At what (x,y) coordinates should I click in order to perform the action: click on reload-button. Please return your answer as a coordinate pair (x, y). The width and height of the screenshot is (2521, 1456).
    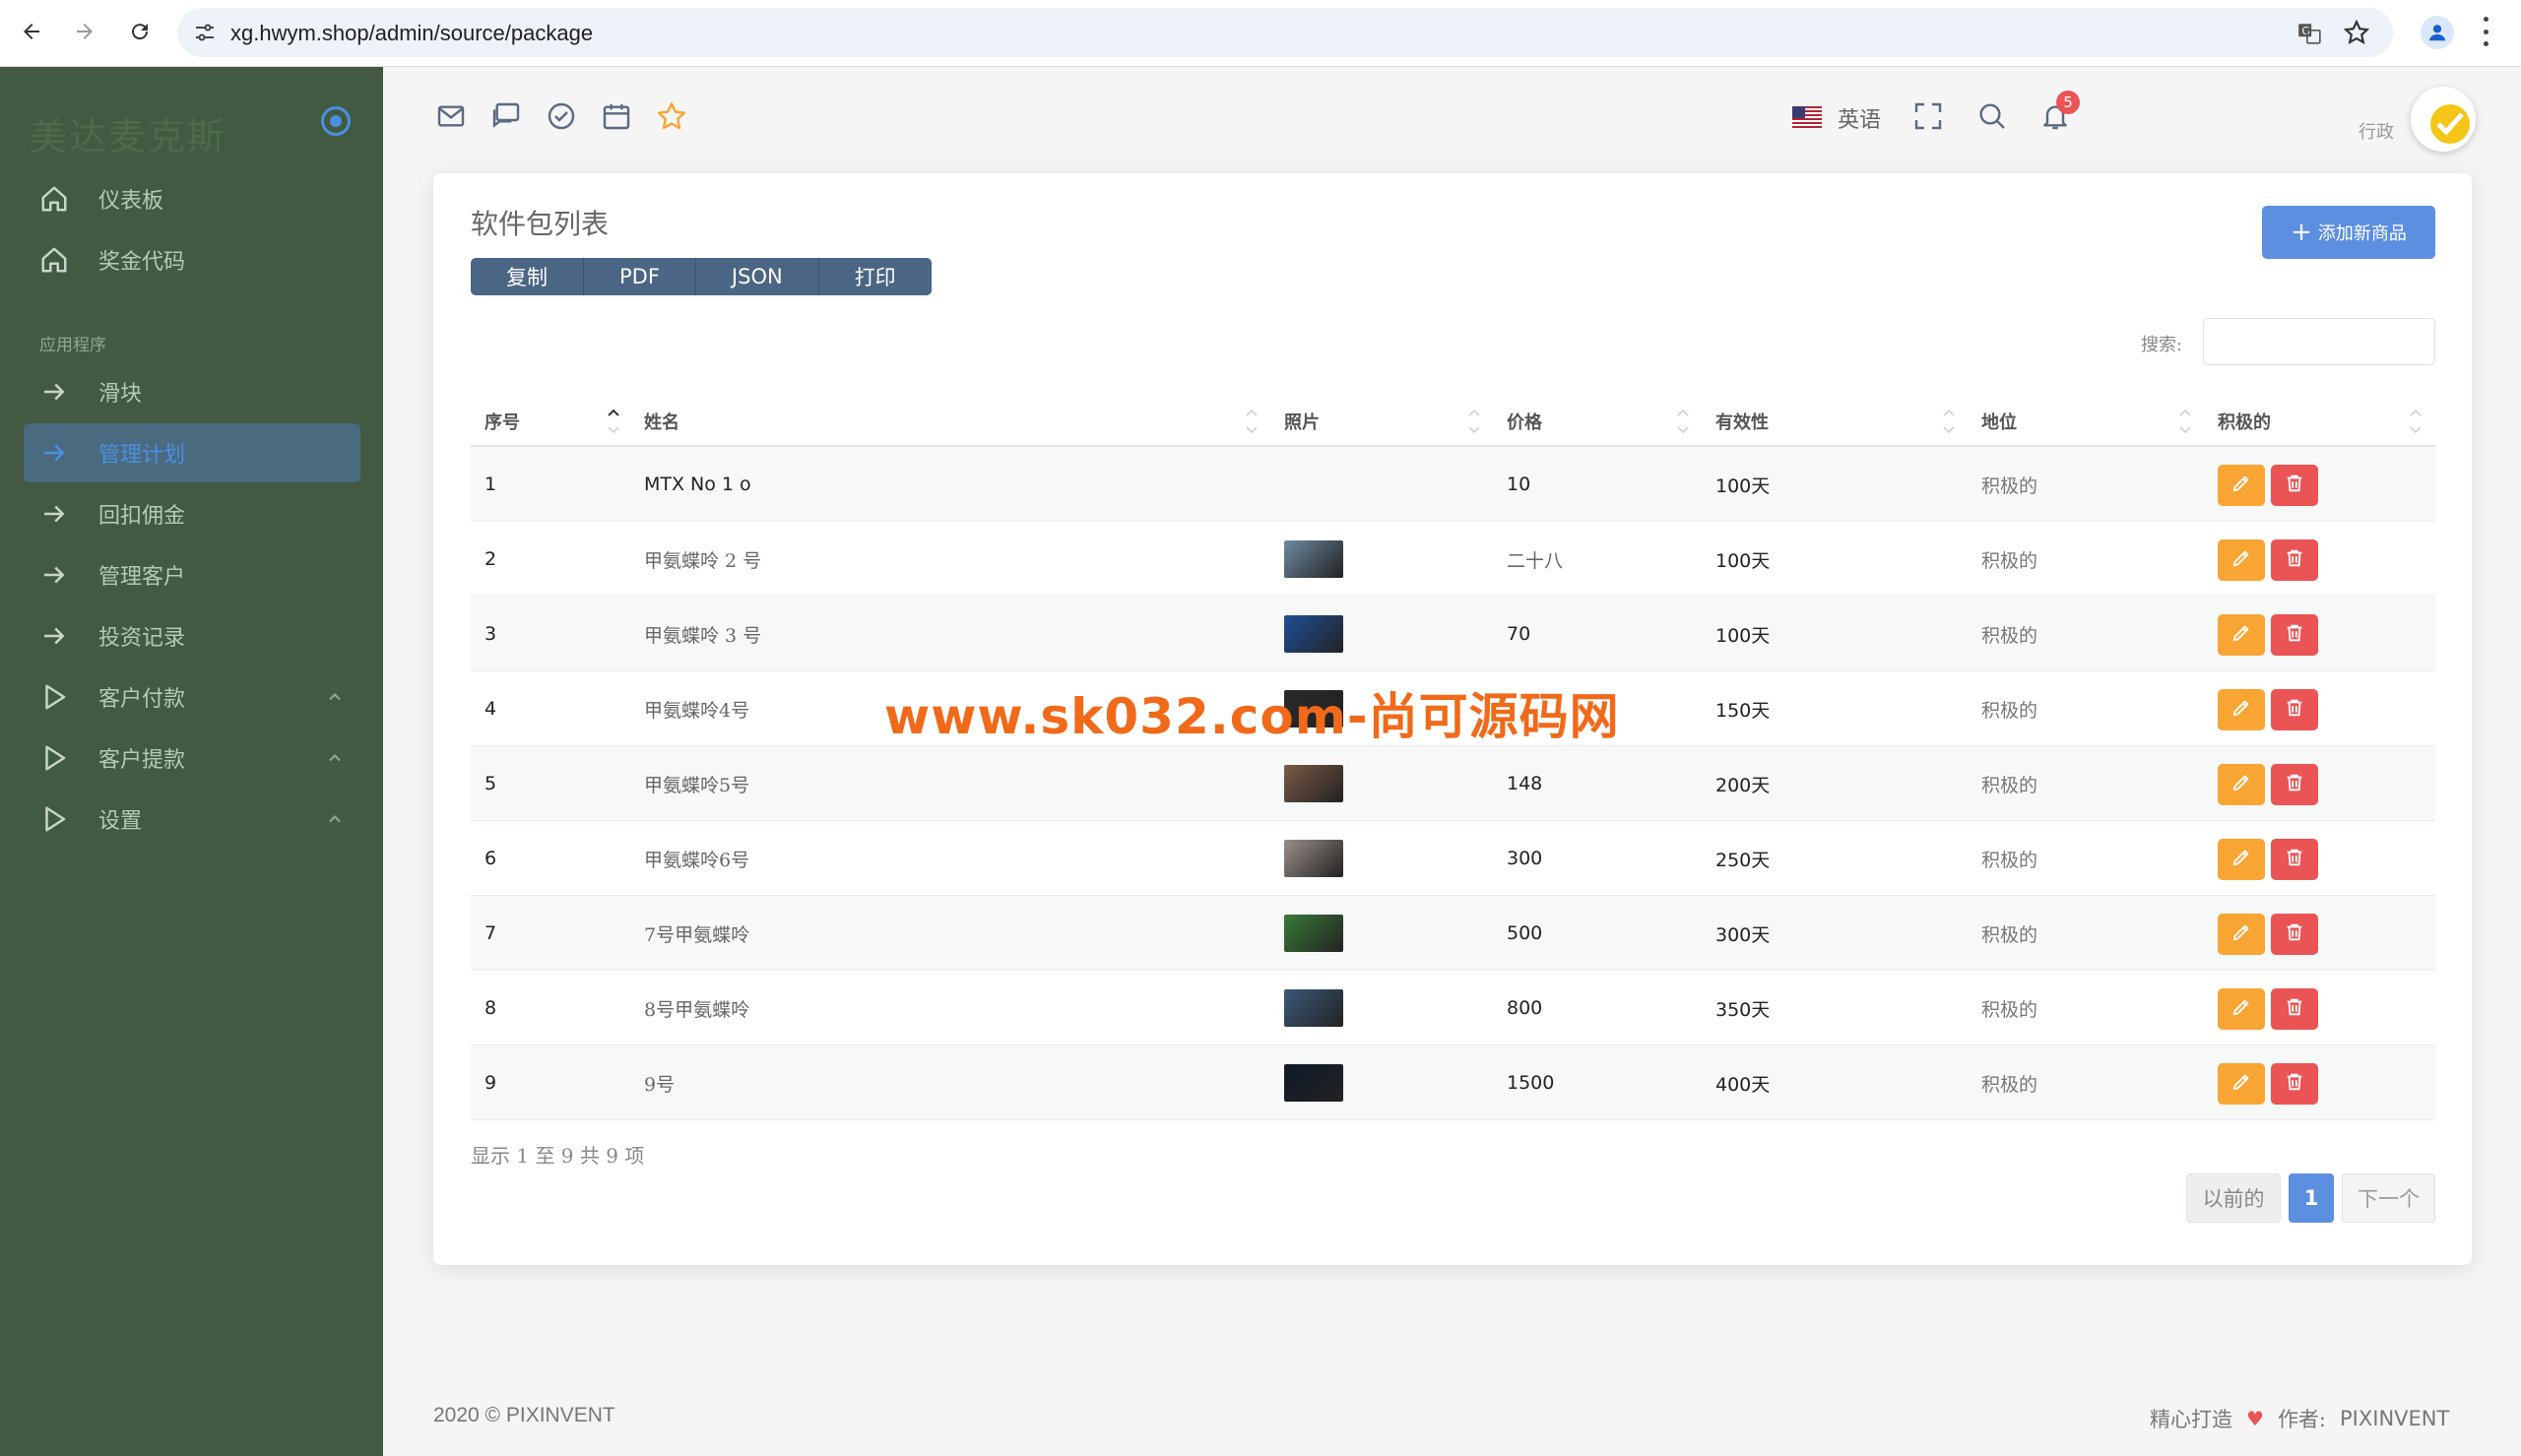
    Looking at the image, I should click on (140, 31).